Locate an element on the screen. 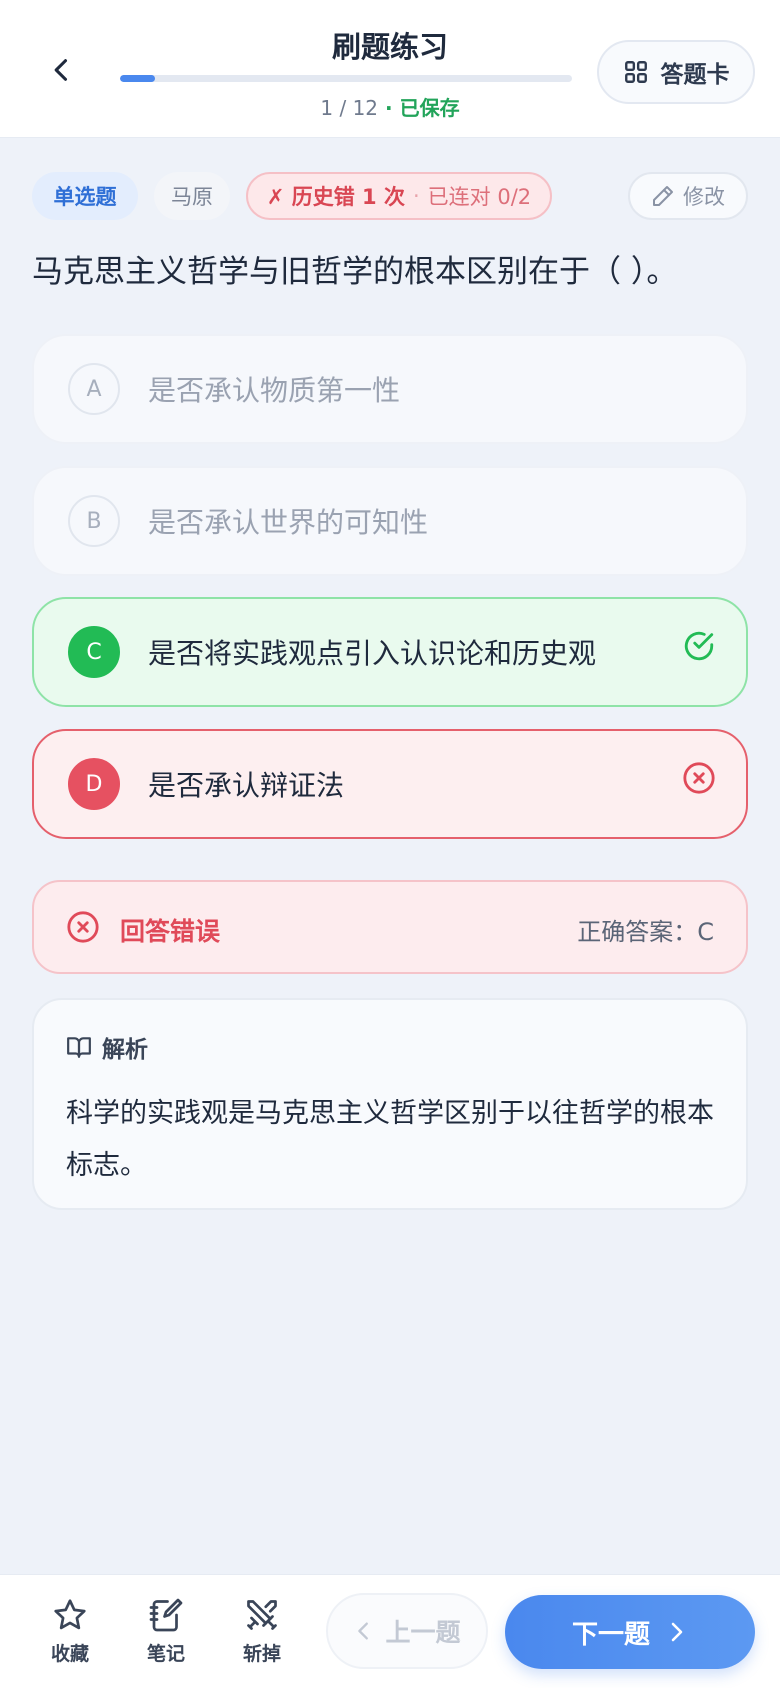 This screenshot has height=1688, width=780. next-label: 下一题 is located at coordinates (610, 1634).